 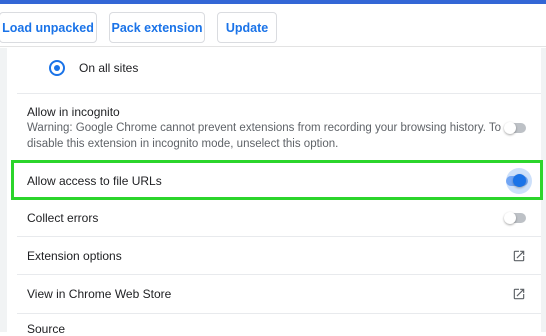 I want to click on collect-errors-toggle-knob, so click(x=510, y=218).